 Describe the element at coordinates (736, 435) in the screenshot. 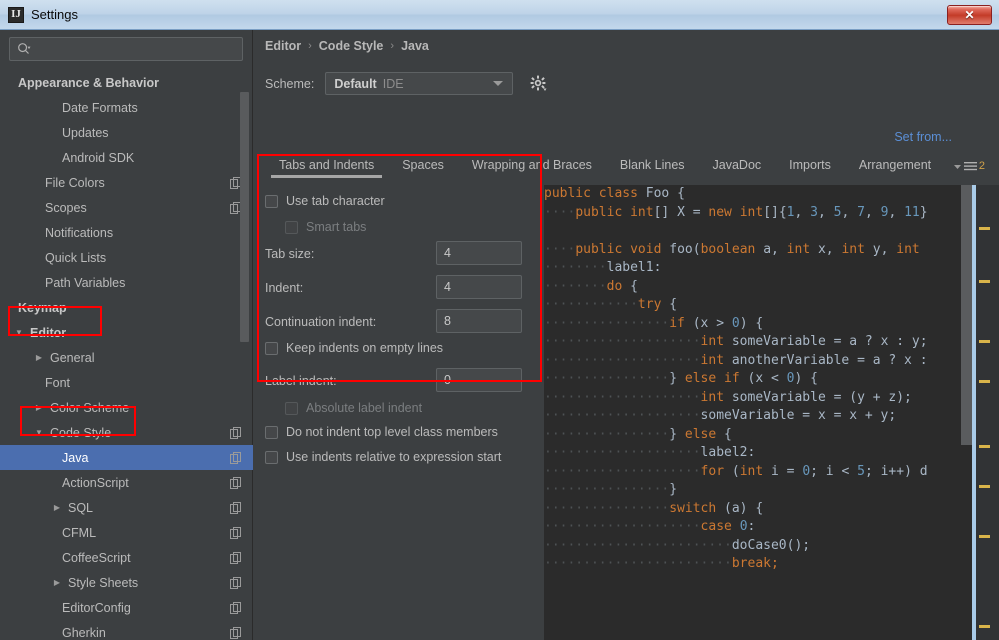

I see `code-line: ················} else {` at that location.